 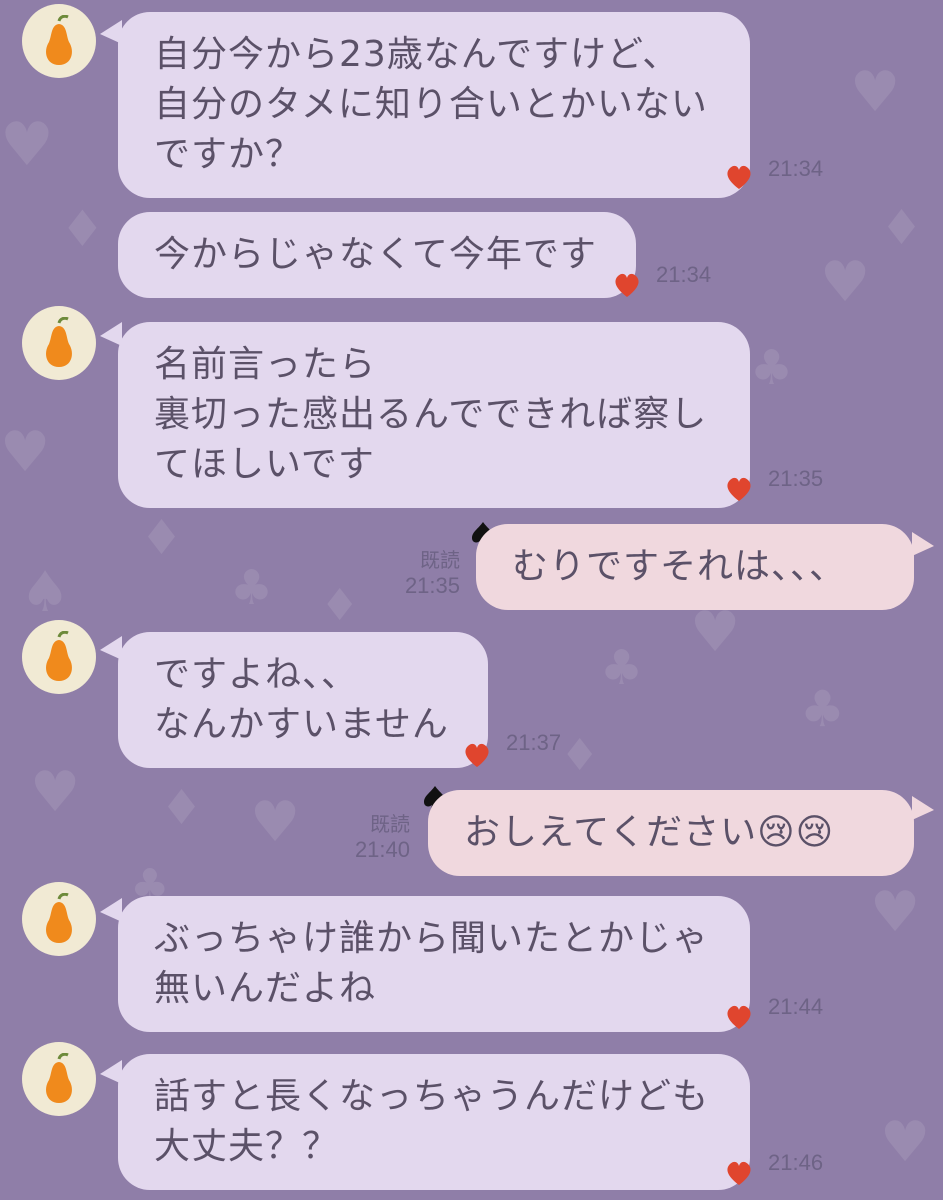 What do you see at coordinates (303, 700) in the screenshot?
I see `message-bubble: ですよね、、 なんかすいません` at bounding box center [303, 700].